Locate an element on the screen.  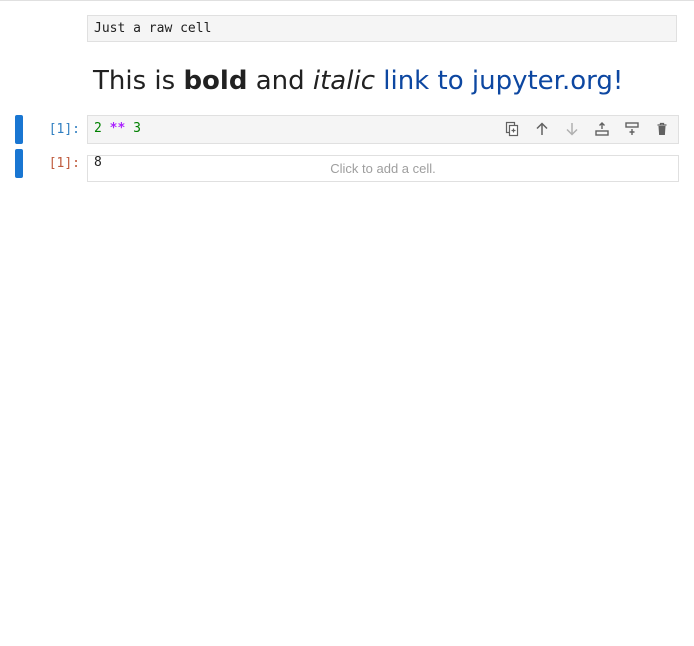
markdown-bold-text: bold is located at coordinates (215, 81).